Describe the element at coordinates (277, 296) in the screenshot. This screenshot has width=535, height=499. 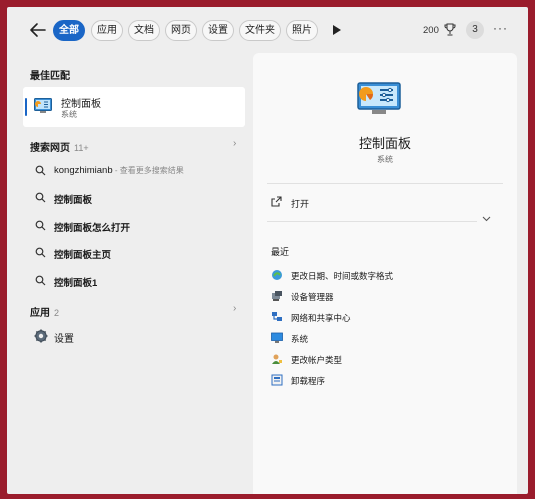
I see `device-manager-icon` at that location.